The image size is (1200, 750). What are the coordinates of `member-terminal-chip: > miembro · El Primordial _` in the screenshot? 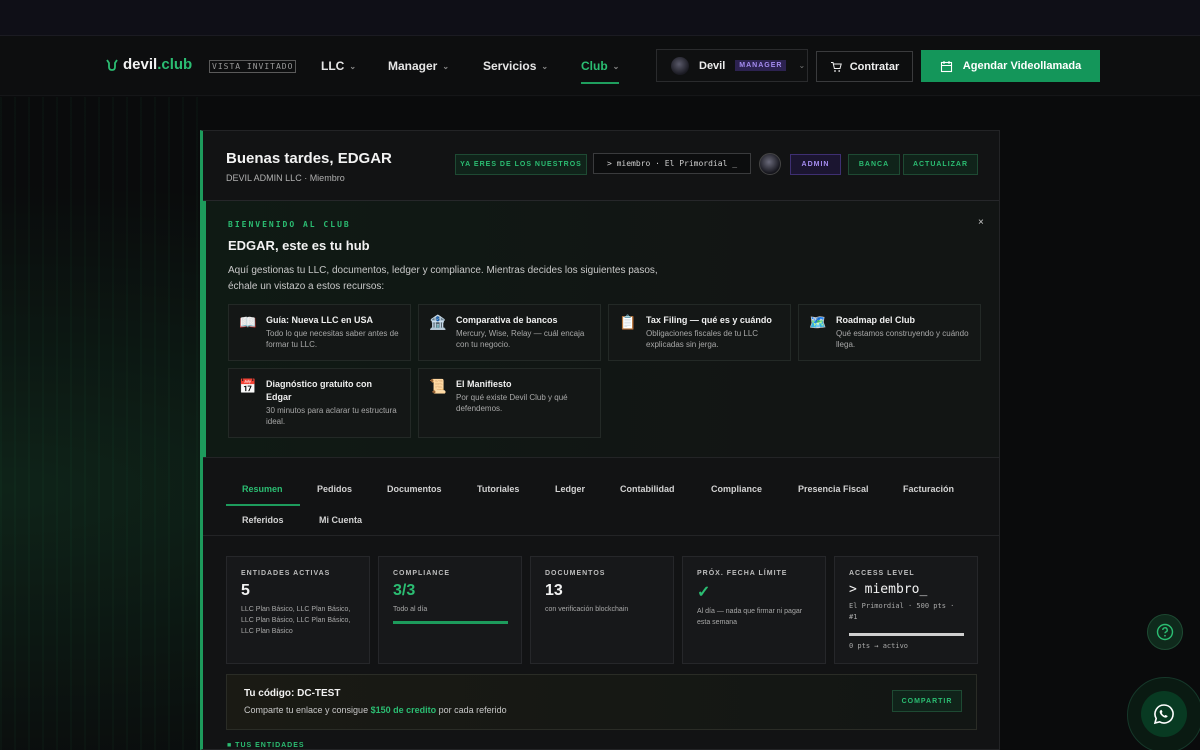 It's located at (672, 163).